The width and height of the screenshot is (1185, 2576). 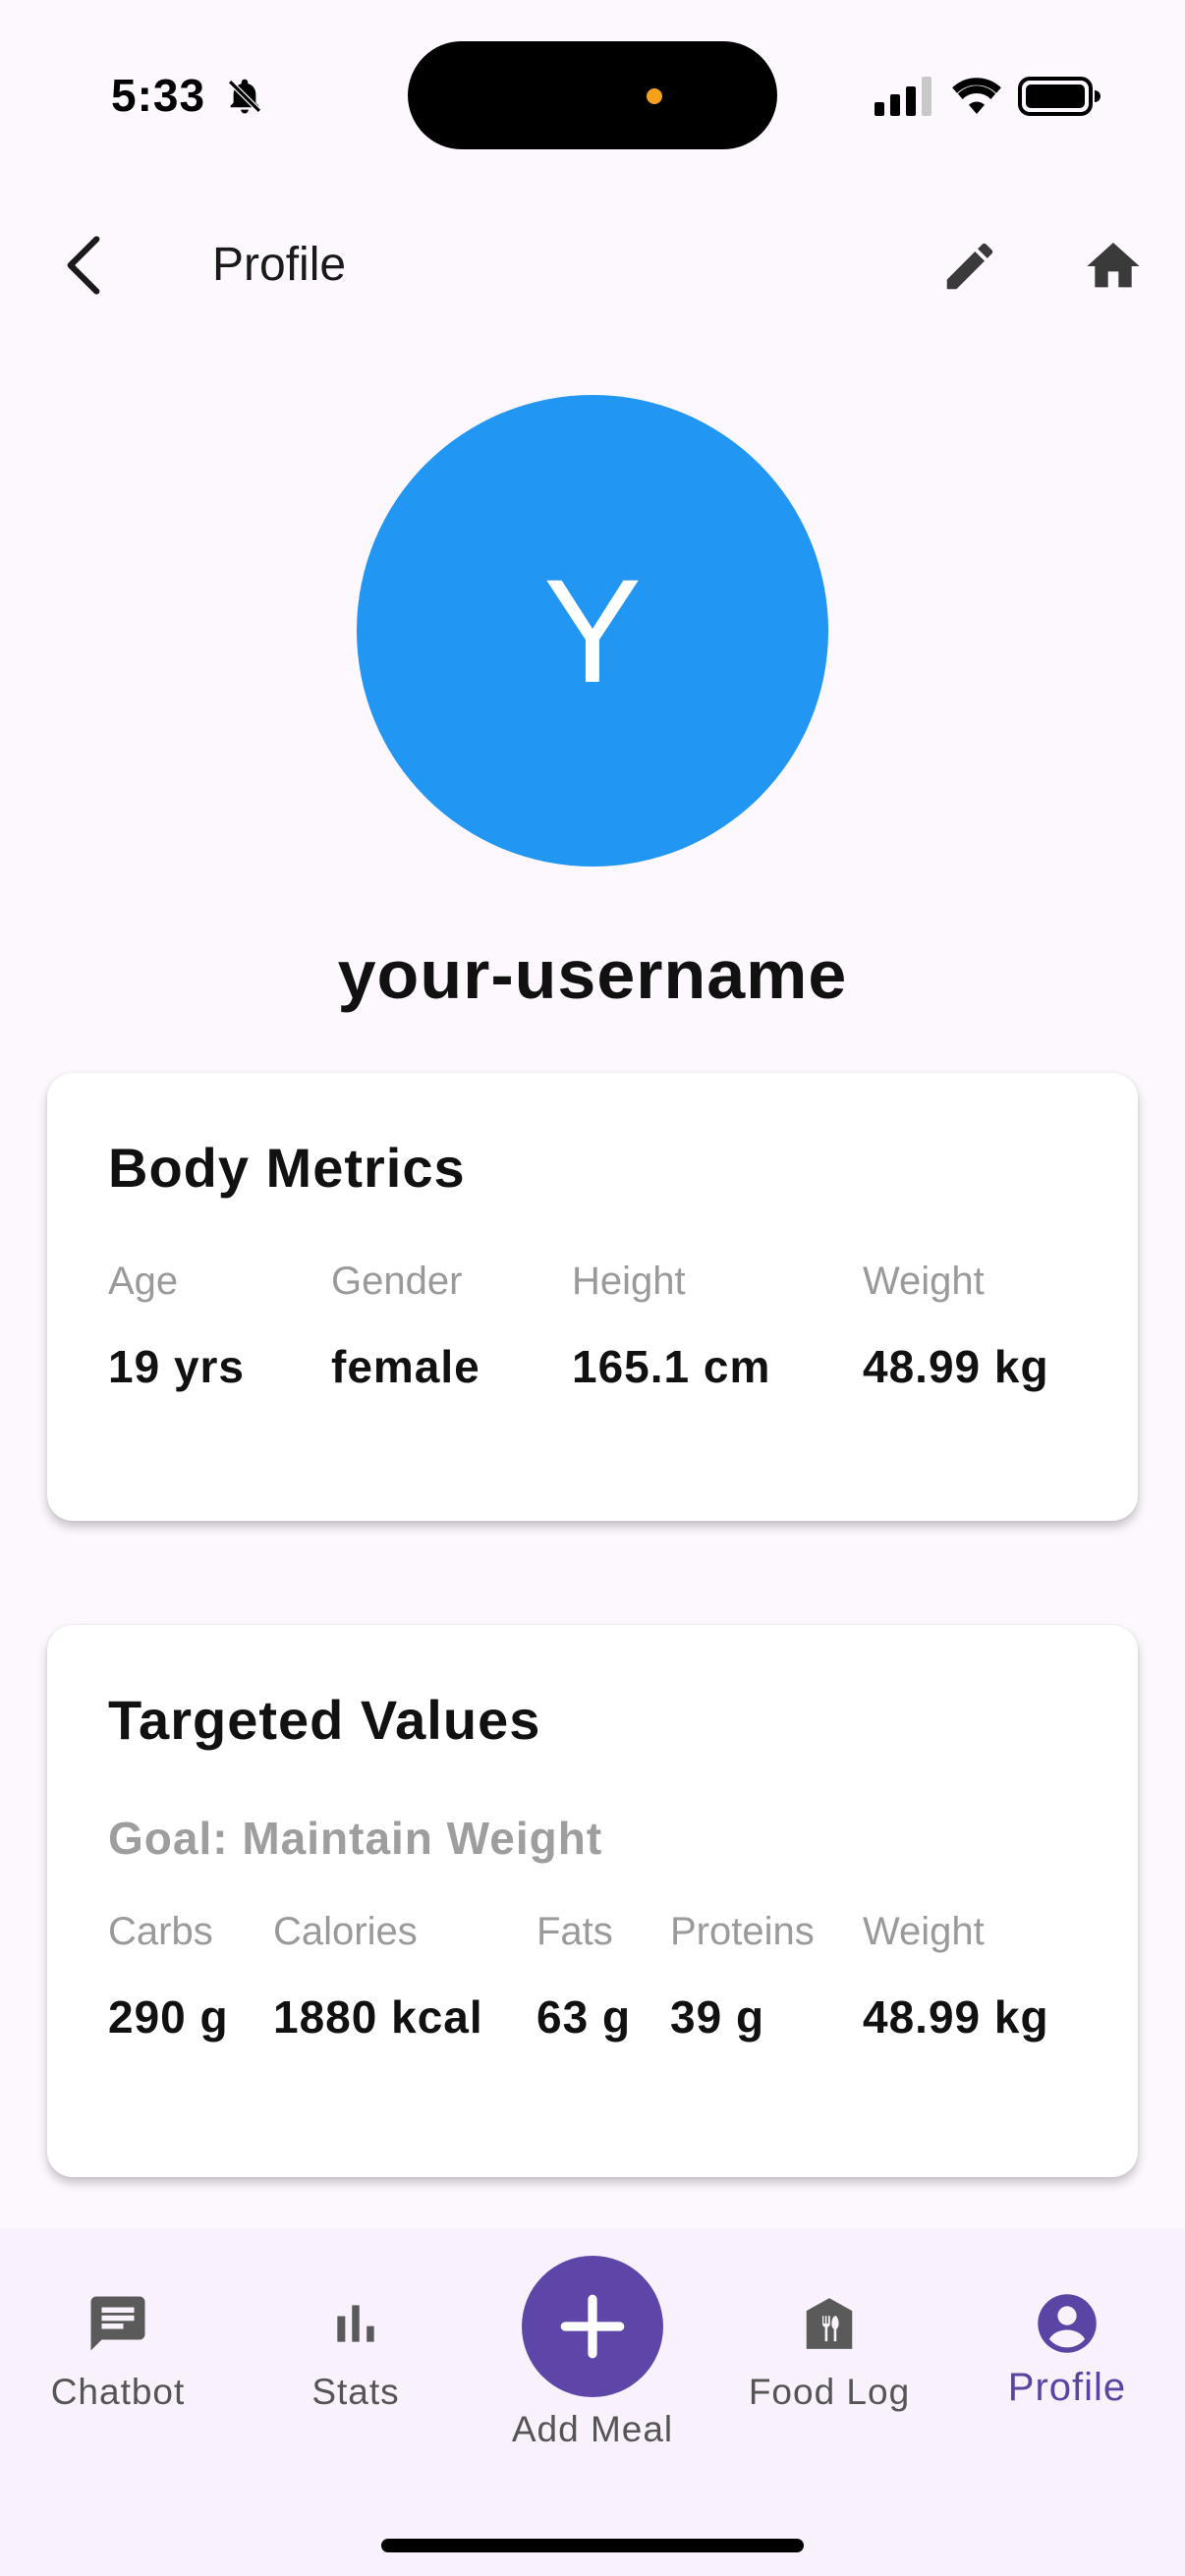 What do you see at coordinates (956, 2017) in the screenshot?
I see `target-value-weight: 48.99 kg` at bounding box center [956, 2017].